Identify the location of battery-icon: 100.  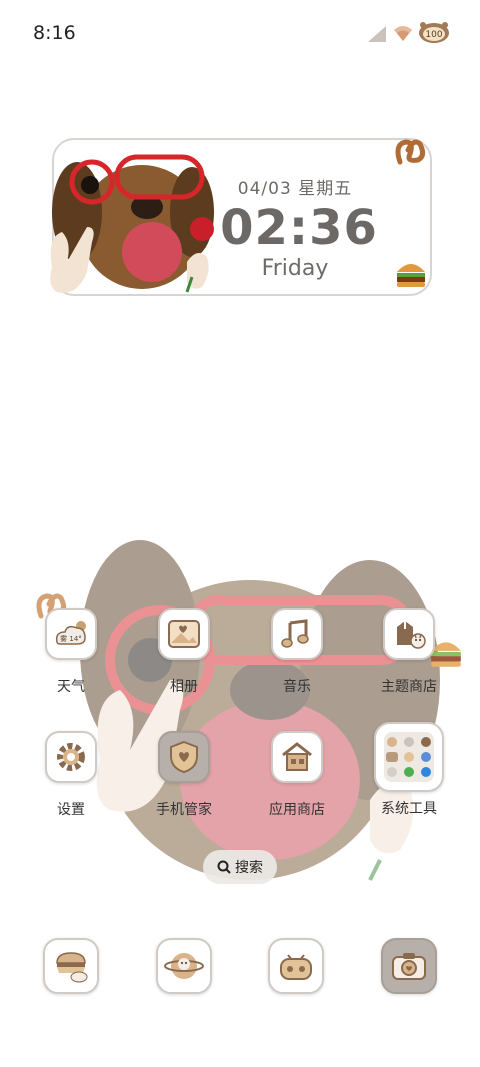
(434, 32).